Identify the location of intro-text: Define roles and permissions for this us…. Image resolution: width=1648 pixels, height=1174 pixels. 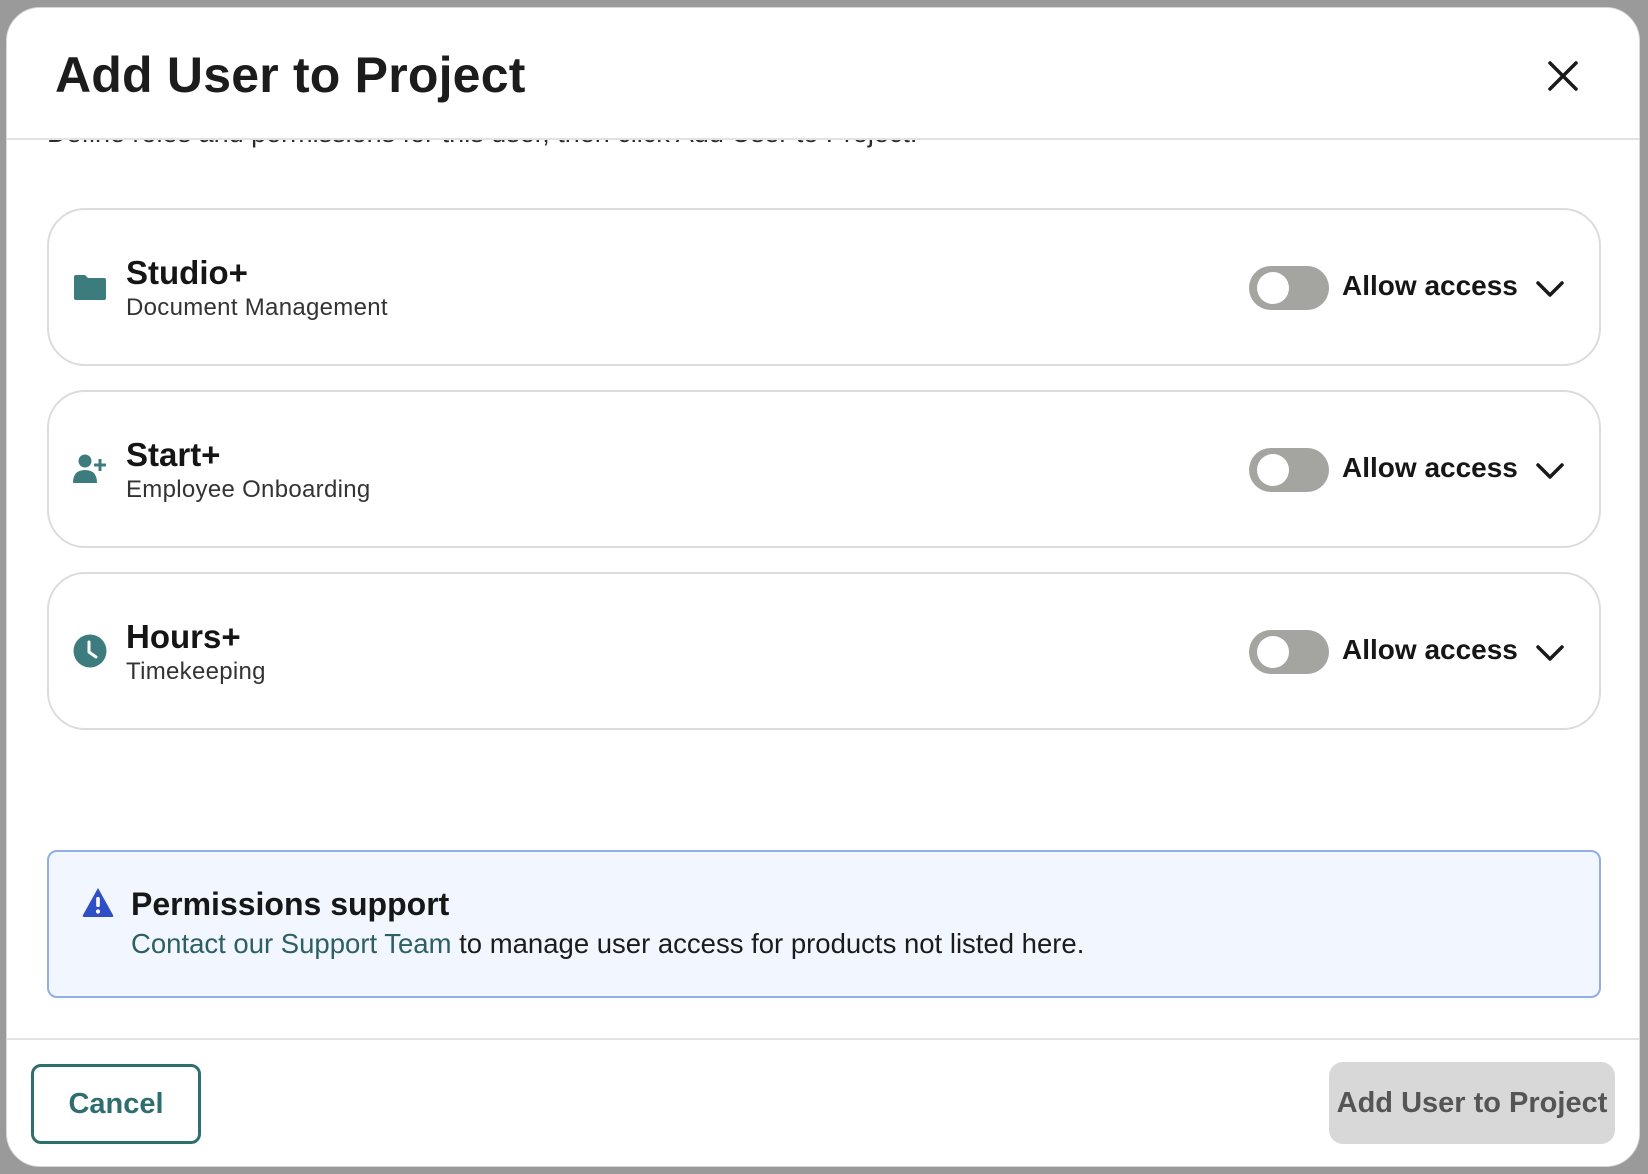
(482, 144).